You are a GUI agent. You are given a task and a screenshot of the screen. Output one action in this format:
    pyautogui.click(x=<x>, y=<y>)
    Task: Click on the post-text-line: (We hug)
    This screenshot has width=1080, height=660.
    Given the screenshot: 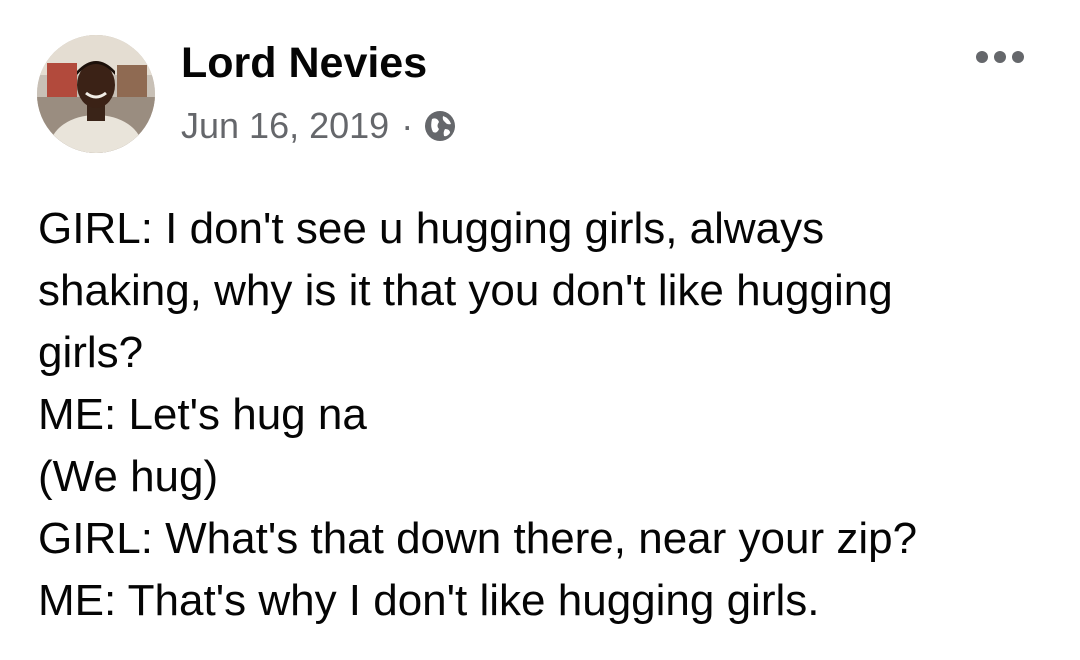 What is the action you would take?
    pyautogui.click(x=128, y=476)
    